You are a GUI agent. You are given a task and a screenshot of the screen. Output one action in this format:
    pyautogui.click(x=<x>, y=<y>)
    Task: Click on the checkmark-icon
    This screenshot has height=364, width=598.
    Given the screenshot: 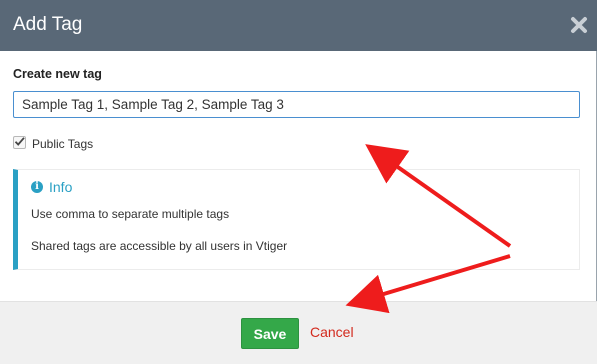 What is the action you would take?
    pyautogui.click(x=19, y=141)
    